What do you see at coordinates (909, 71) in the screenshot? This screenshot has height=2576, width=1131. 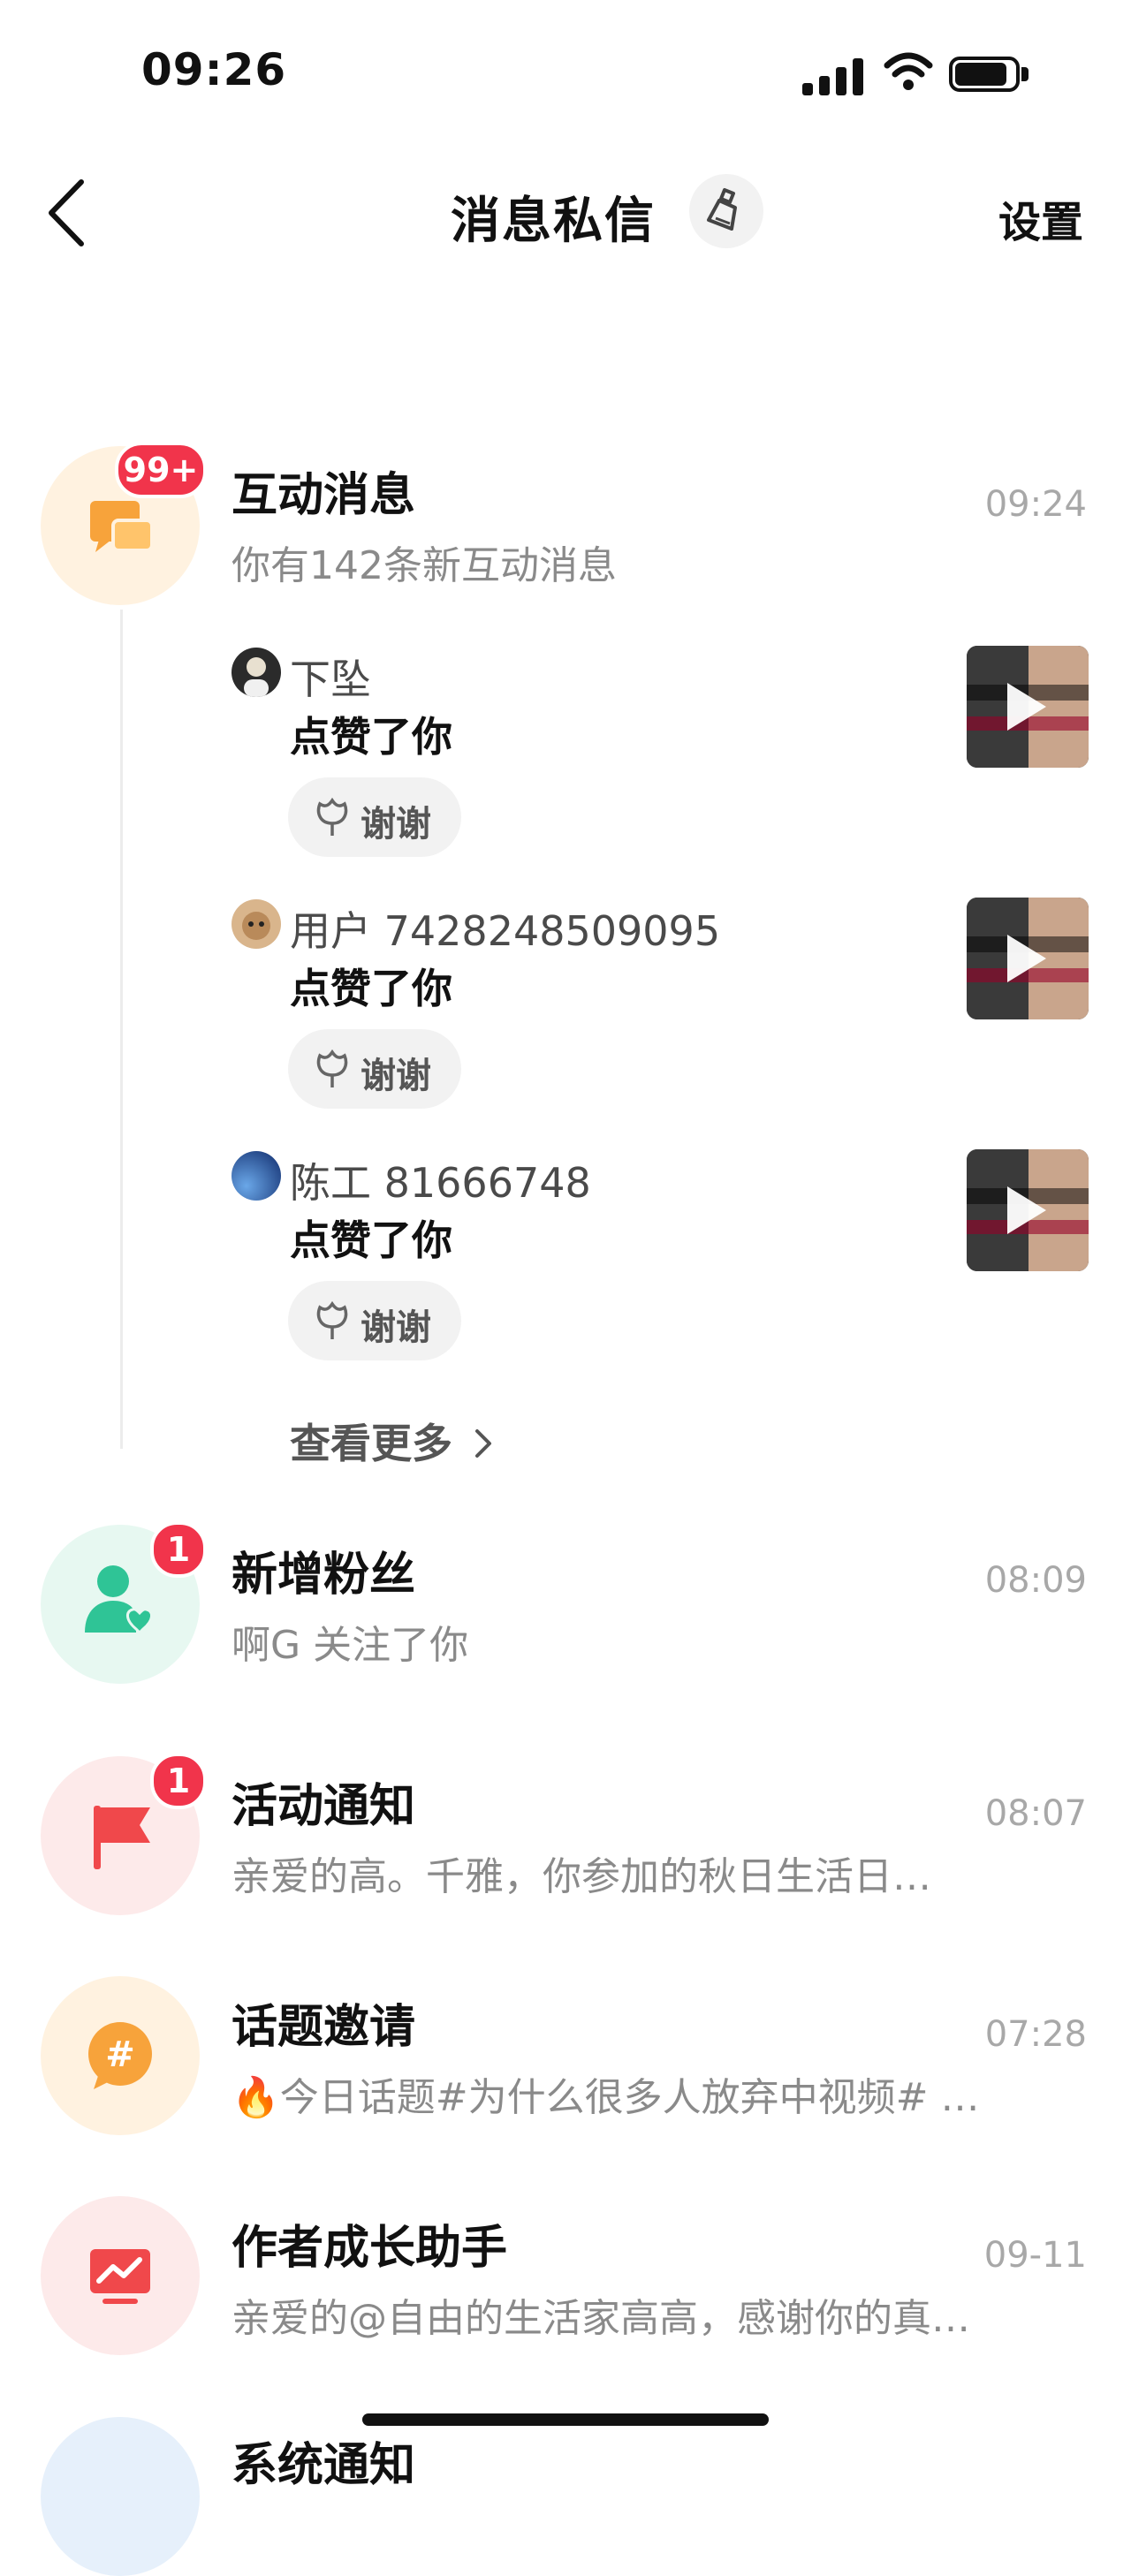 I see `wifi-icon` at bounding box center [909, 71].